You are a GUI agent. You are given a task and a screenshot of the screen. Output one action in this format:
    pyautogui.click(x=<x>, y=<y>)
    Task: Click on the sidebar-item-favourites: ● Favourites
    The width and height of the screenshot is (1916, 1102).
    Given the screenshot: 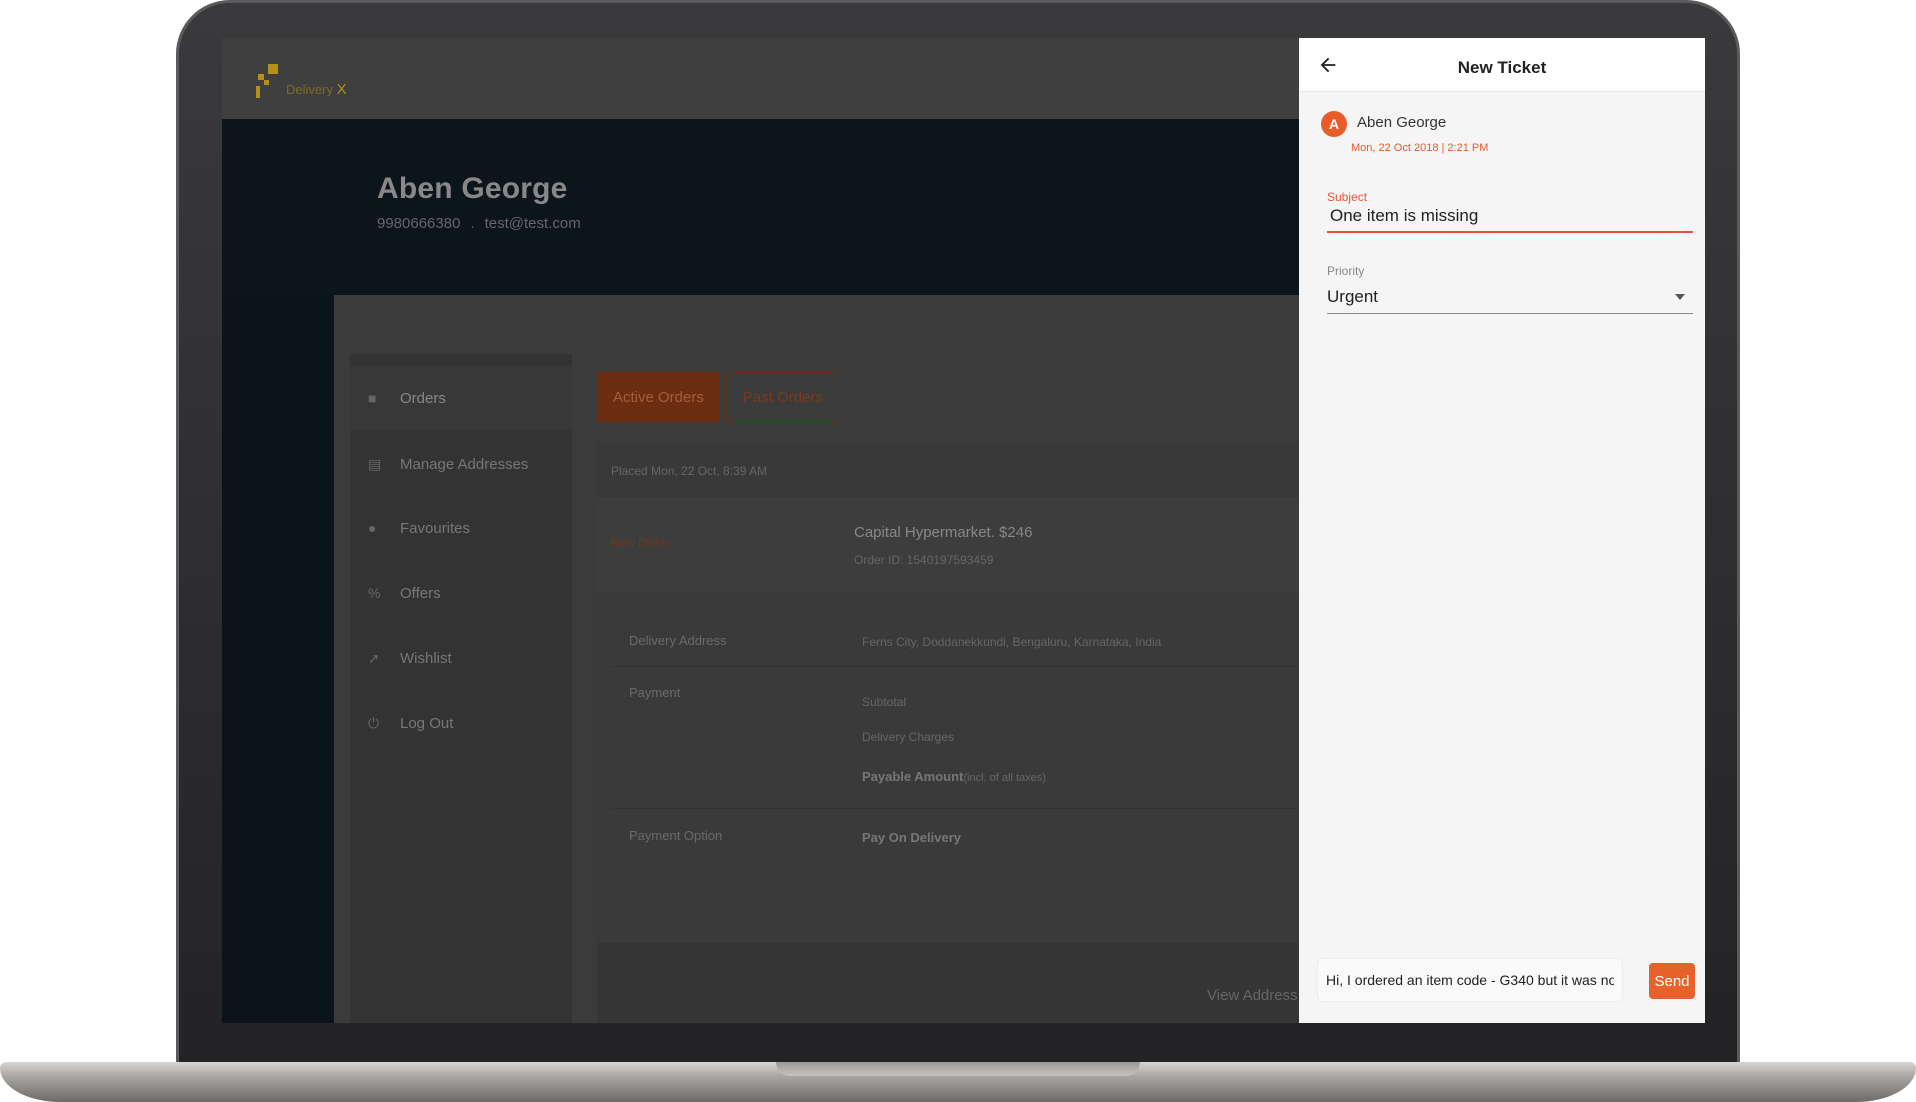 What is the action you would take?
    pyautogui.click(x=461, y=528)
    